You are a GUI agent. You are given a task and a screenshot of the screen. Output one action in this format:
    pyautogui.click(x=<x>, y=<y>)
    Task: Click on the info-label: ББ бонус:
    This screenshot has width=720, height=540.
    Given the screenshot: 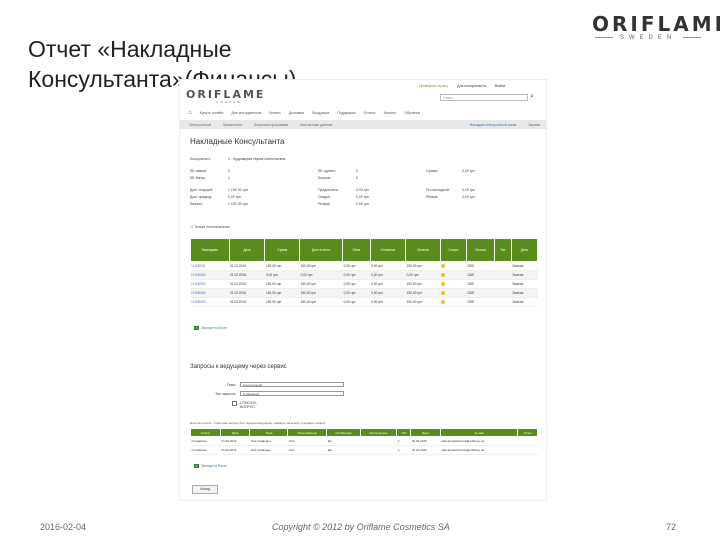 What is the action you would take?
    pyautogui.click(x=198, y=178)
    